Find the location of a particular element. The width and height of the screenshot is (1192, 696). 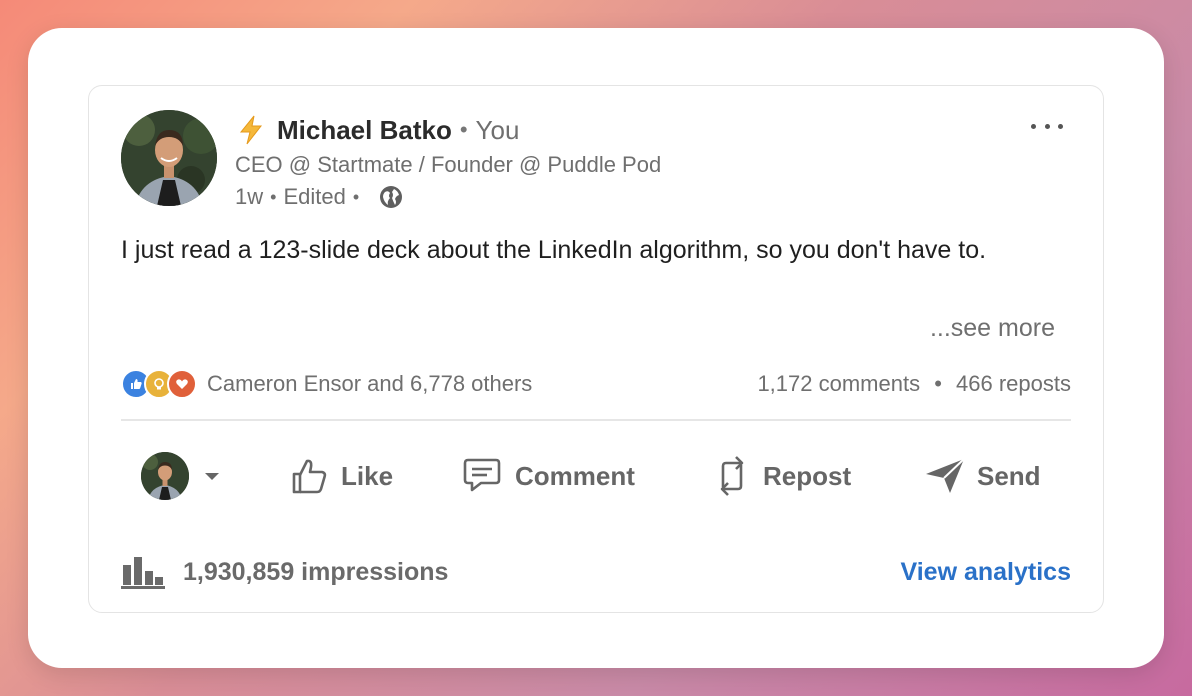

divider is located at coordinates (596, 420).